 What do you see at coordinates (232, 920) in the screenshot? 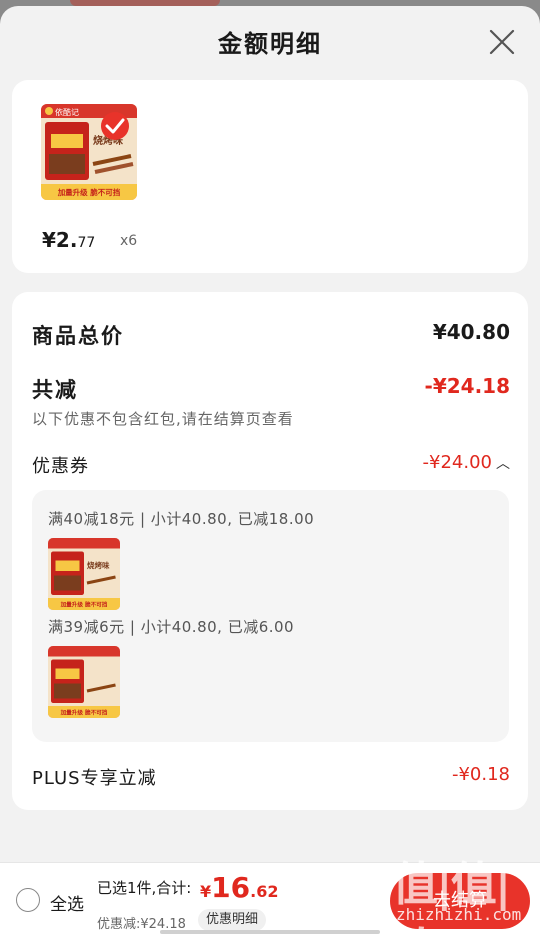
I see `discount-detail-button: 优惠明细` at bounding box center [232, 920].